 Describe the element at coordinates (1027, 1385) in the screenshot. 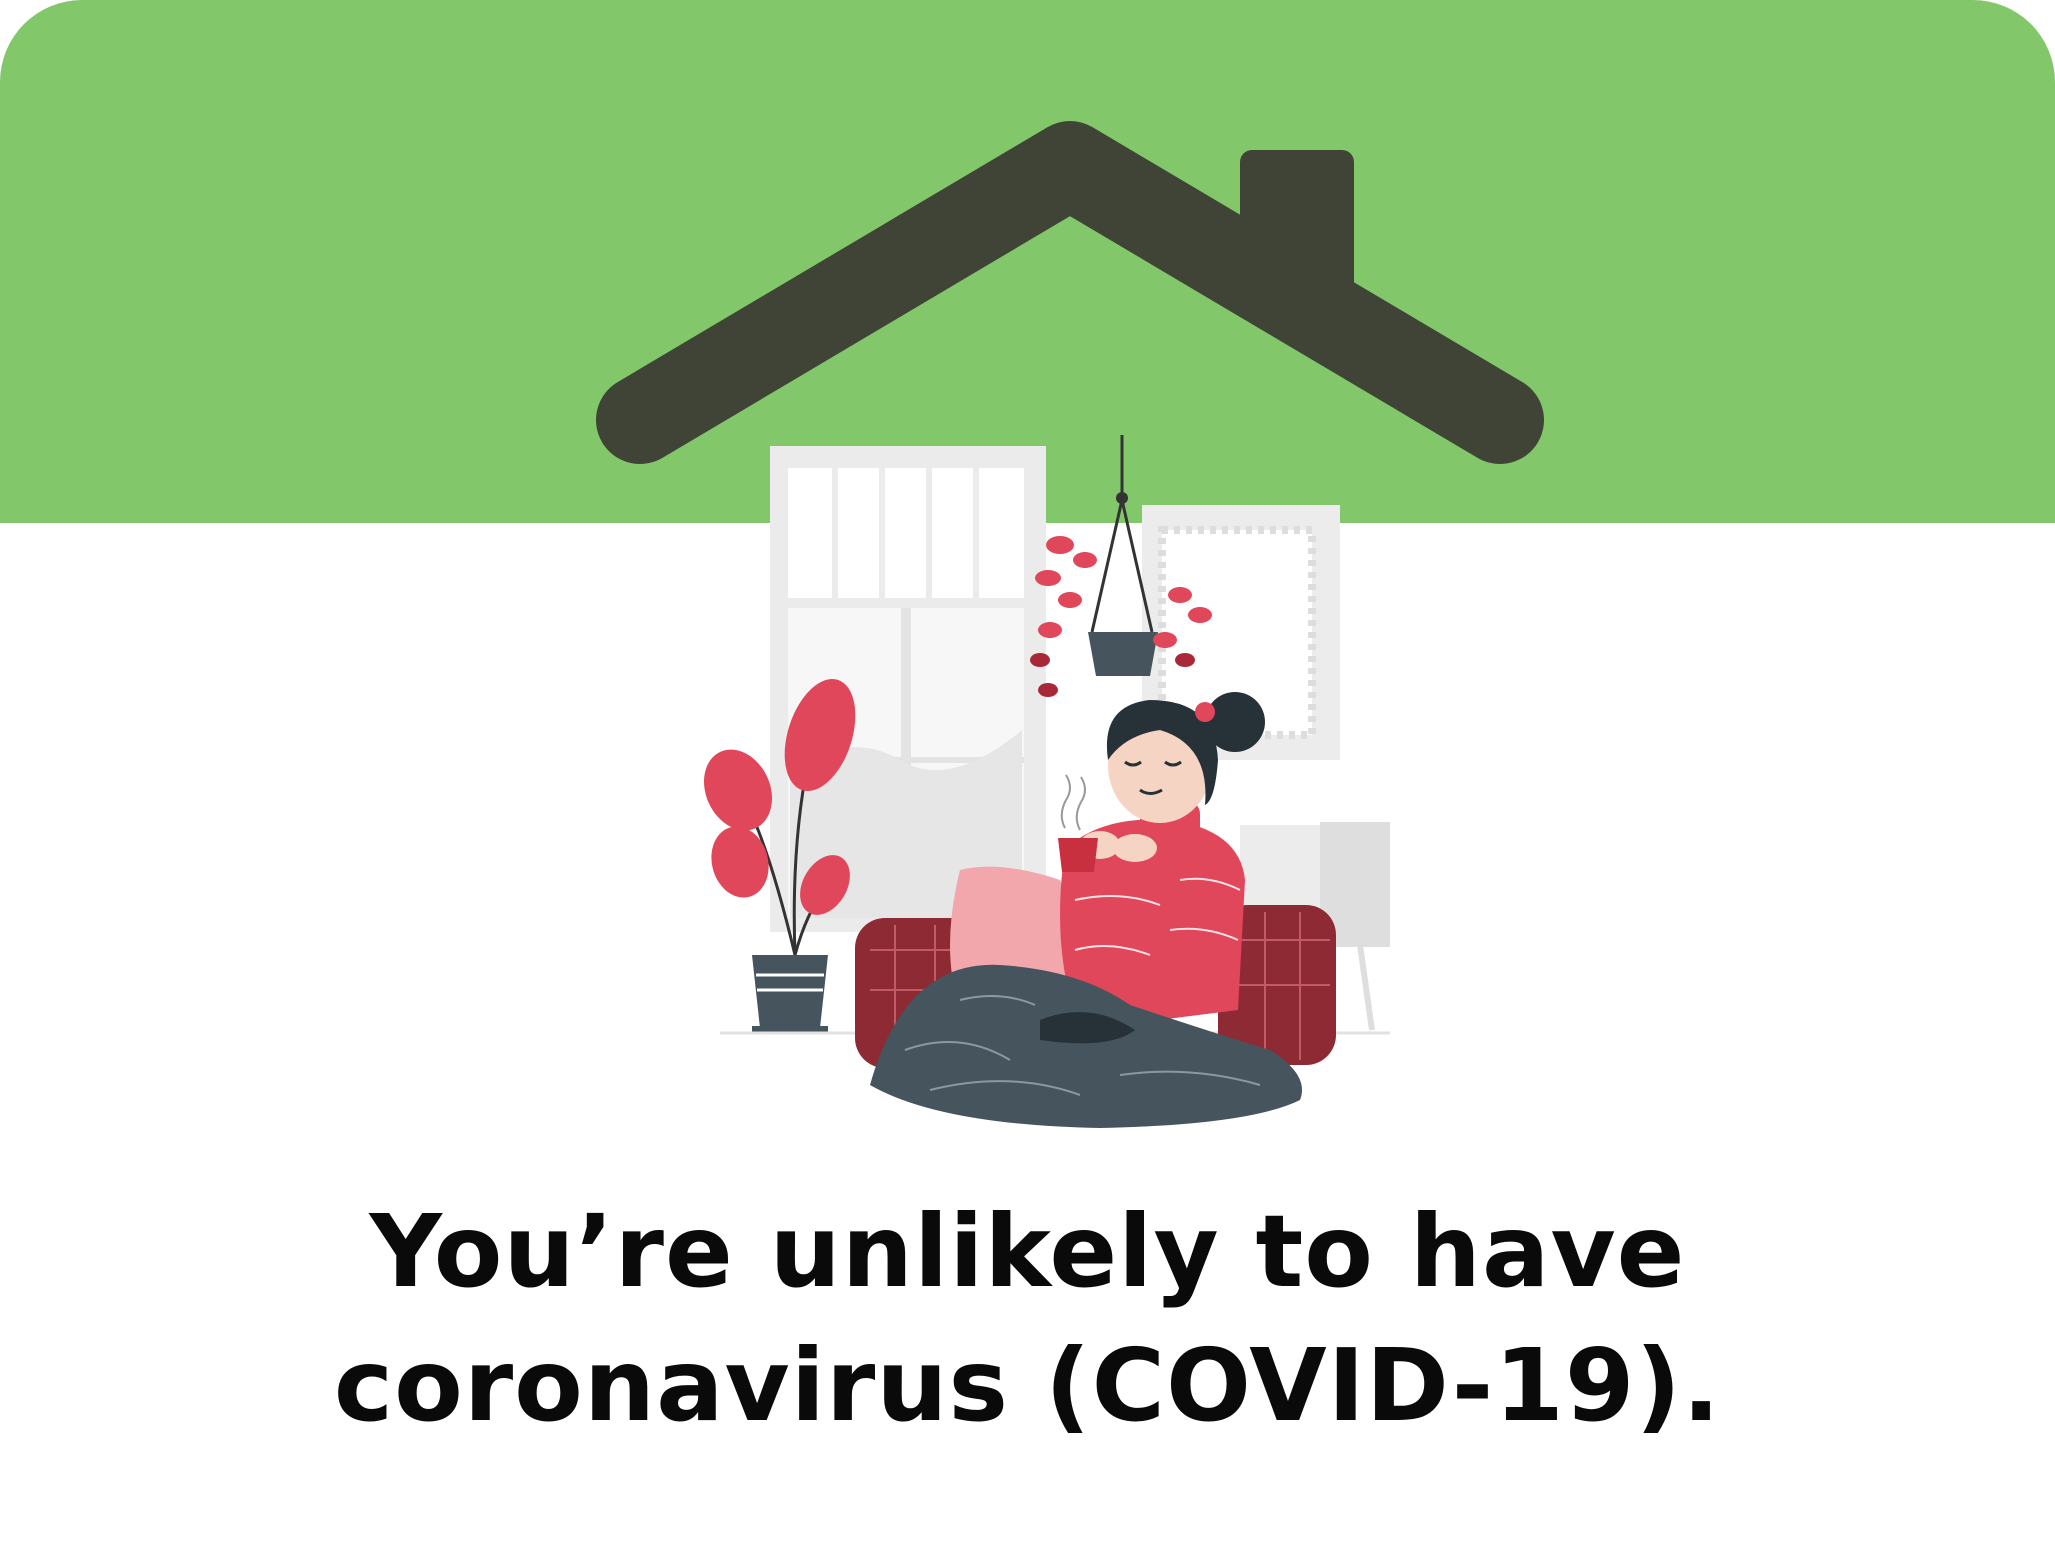

I see `message-line-2: coronavirus (COVID-19).` at that location.